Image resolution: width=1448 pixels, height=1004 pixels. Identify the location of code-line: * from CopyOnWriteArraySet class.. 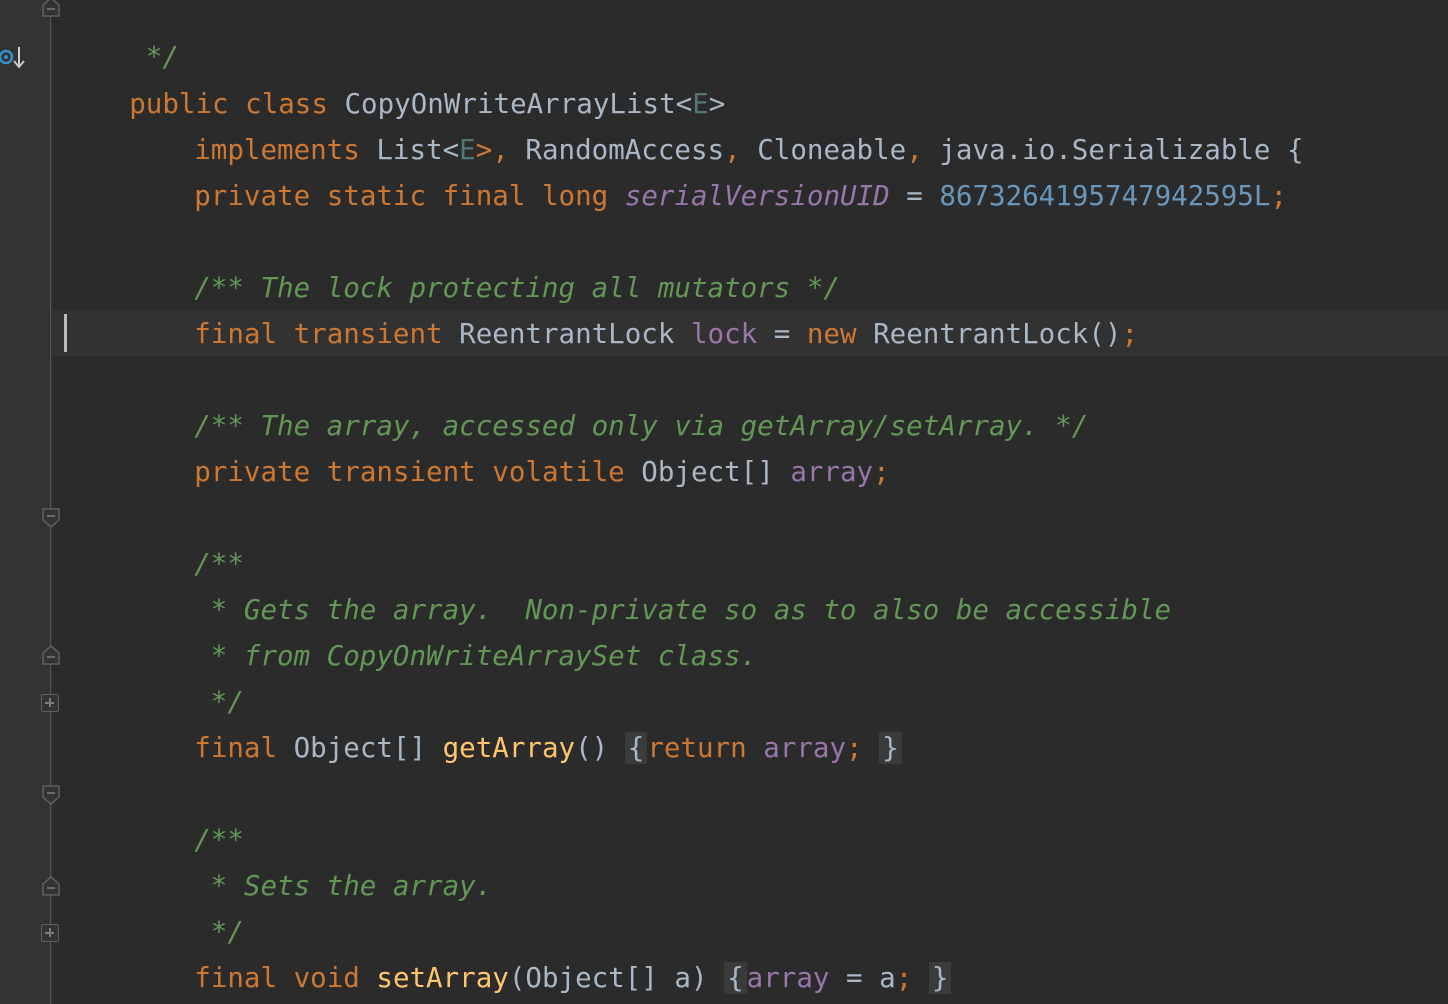
(442, 629).